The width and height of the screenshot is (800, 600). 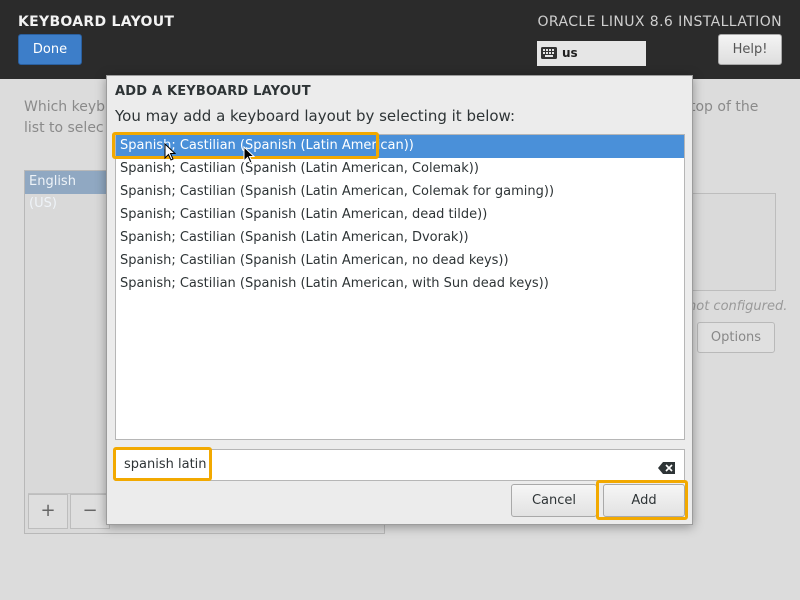 I want to click on help-button: Help!, so click(x=750, y=49).